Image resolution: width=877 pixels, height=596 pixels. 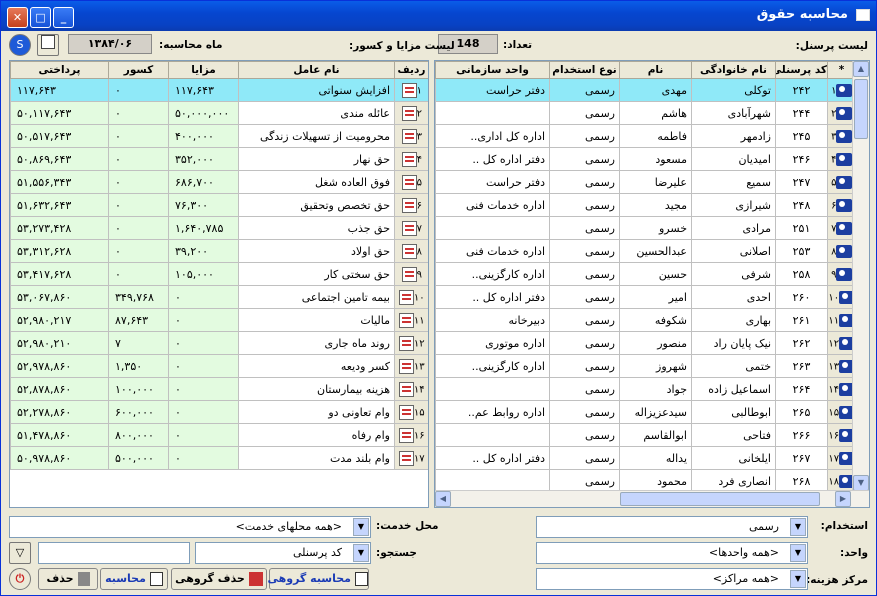 I want to click on row-index: ۱۰, so click(x=834, y=297).